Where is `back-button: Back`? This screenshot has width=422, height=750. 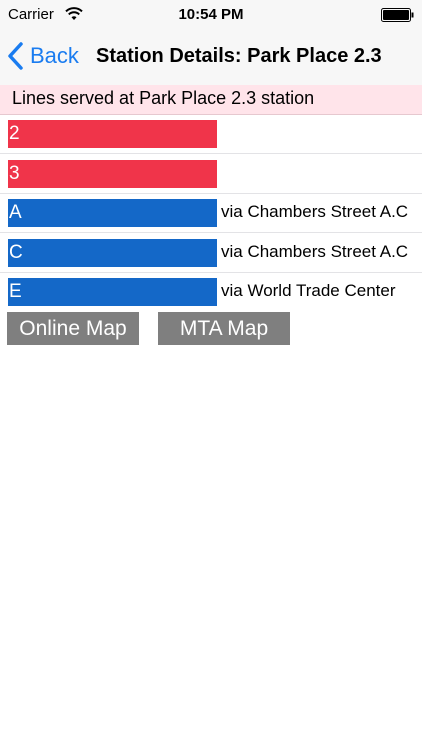 back-button: Back is located at coordinates (42, 56).